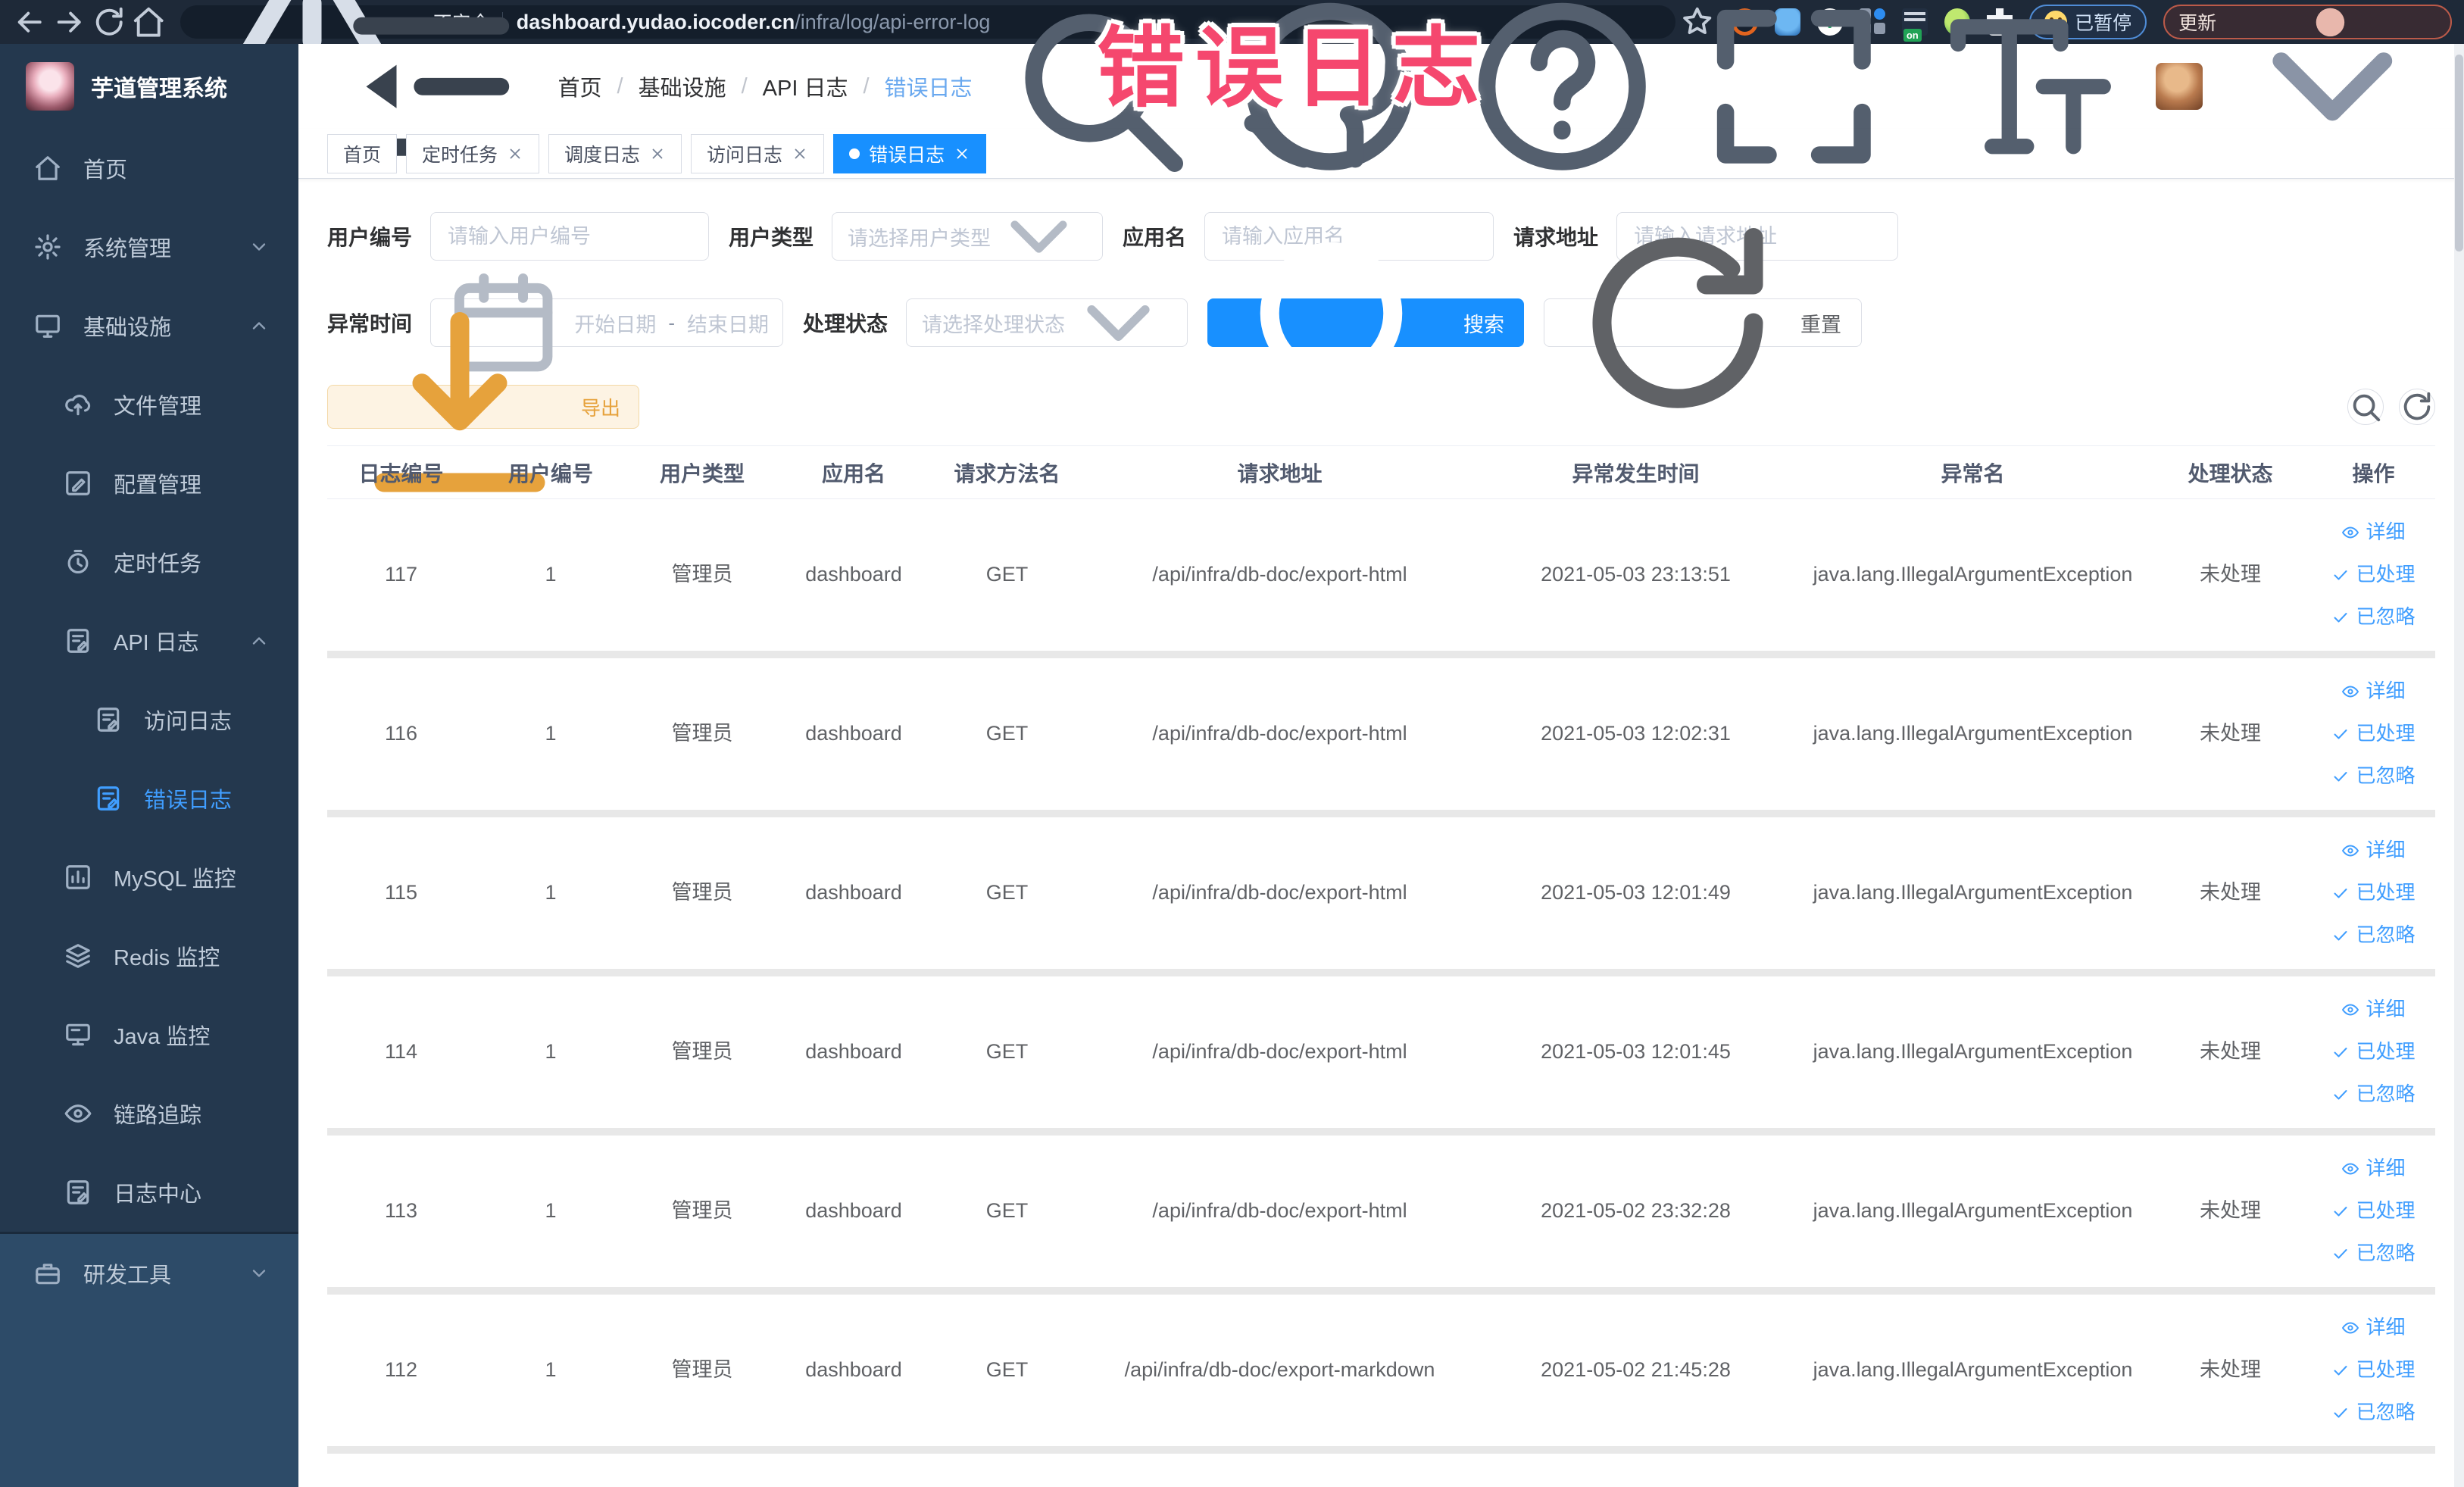 The height and width of the screenshot is (1487, 2464). I want to click on process-status-placeholder: 请选择处理状态, so click(994, 324).